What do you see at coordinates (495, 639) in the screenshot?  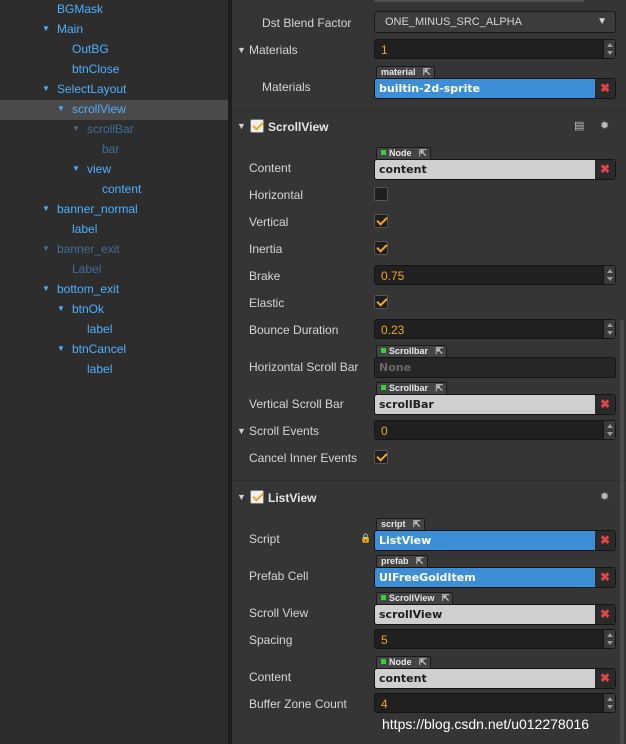 I see `spacing-field: 5` at bounding box center [495, 639].